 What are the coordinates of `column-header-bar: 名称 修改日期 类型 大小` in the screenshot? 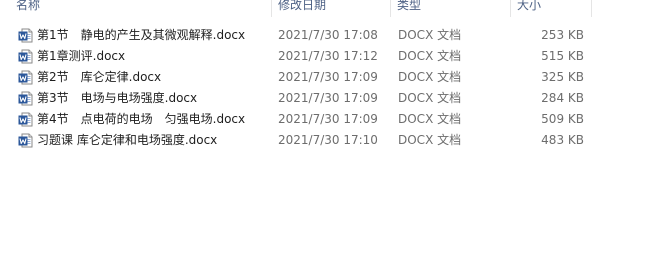 It's located at (325, 8).